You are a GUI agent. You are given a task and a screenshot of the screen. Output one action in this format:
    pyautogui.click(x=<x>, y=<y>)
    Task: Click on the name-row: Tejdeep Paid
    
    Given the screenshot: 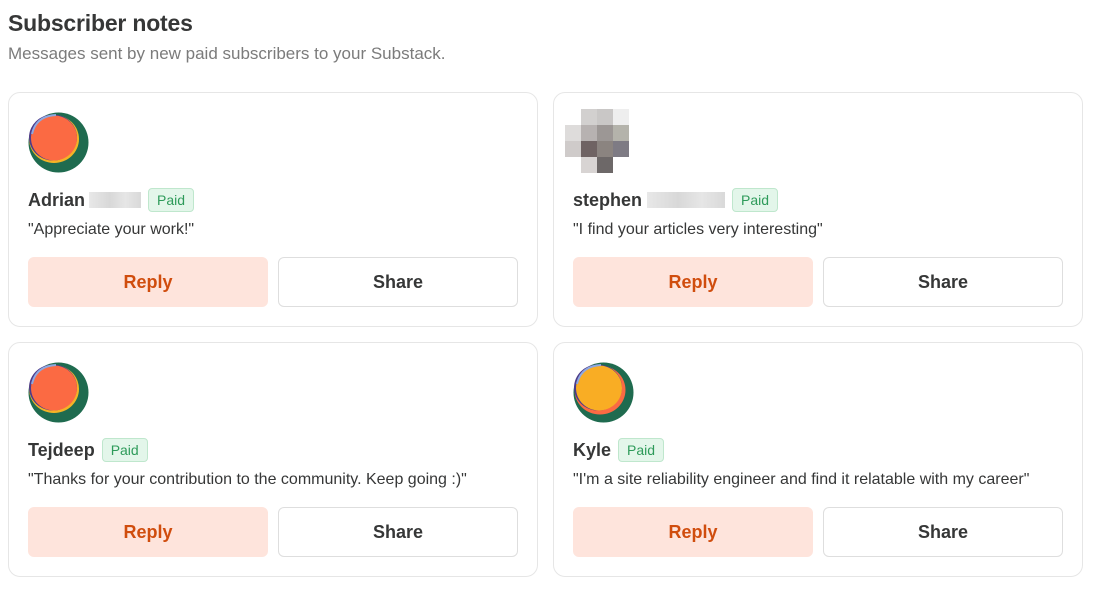 What is the action you would take?
    pyautogui.click(x=88, y=450)
    